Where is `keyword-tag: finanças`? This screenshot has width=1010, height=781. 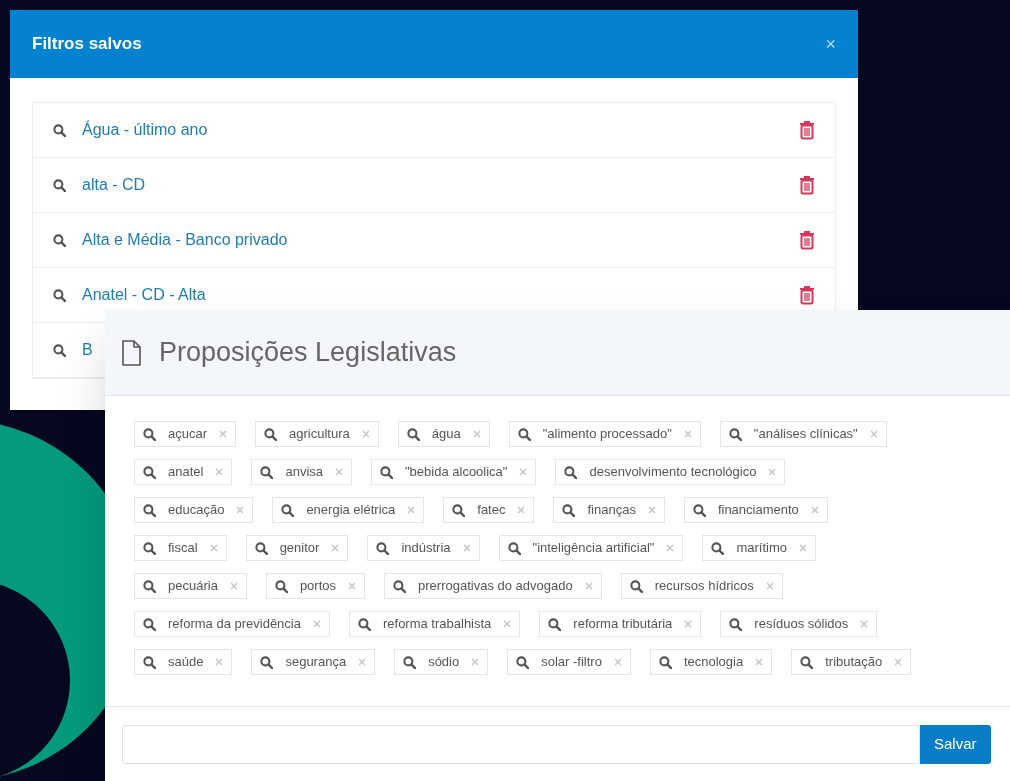
keyword-tag: finanças is located at coordinates (609, 510).